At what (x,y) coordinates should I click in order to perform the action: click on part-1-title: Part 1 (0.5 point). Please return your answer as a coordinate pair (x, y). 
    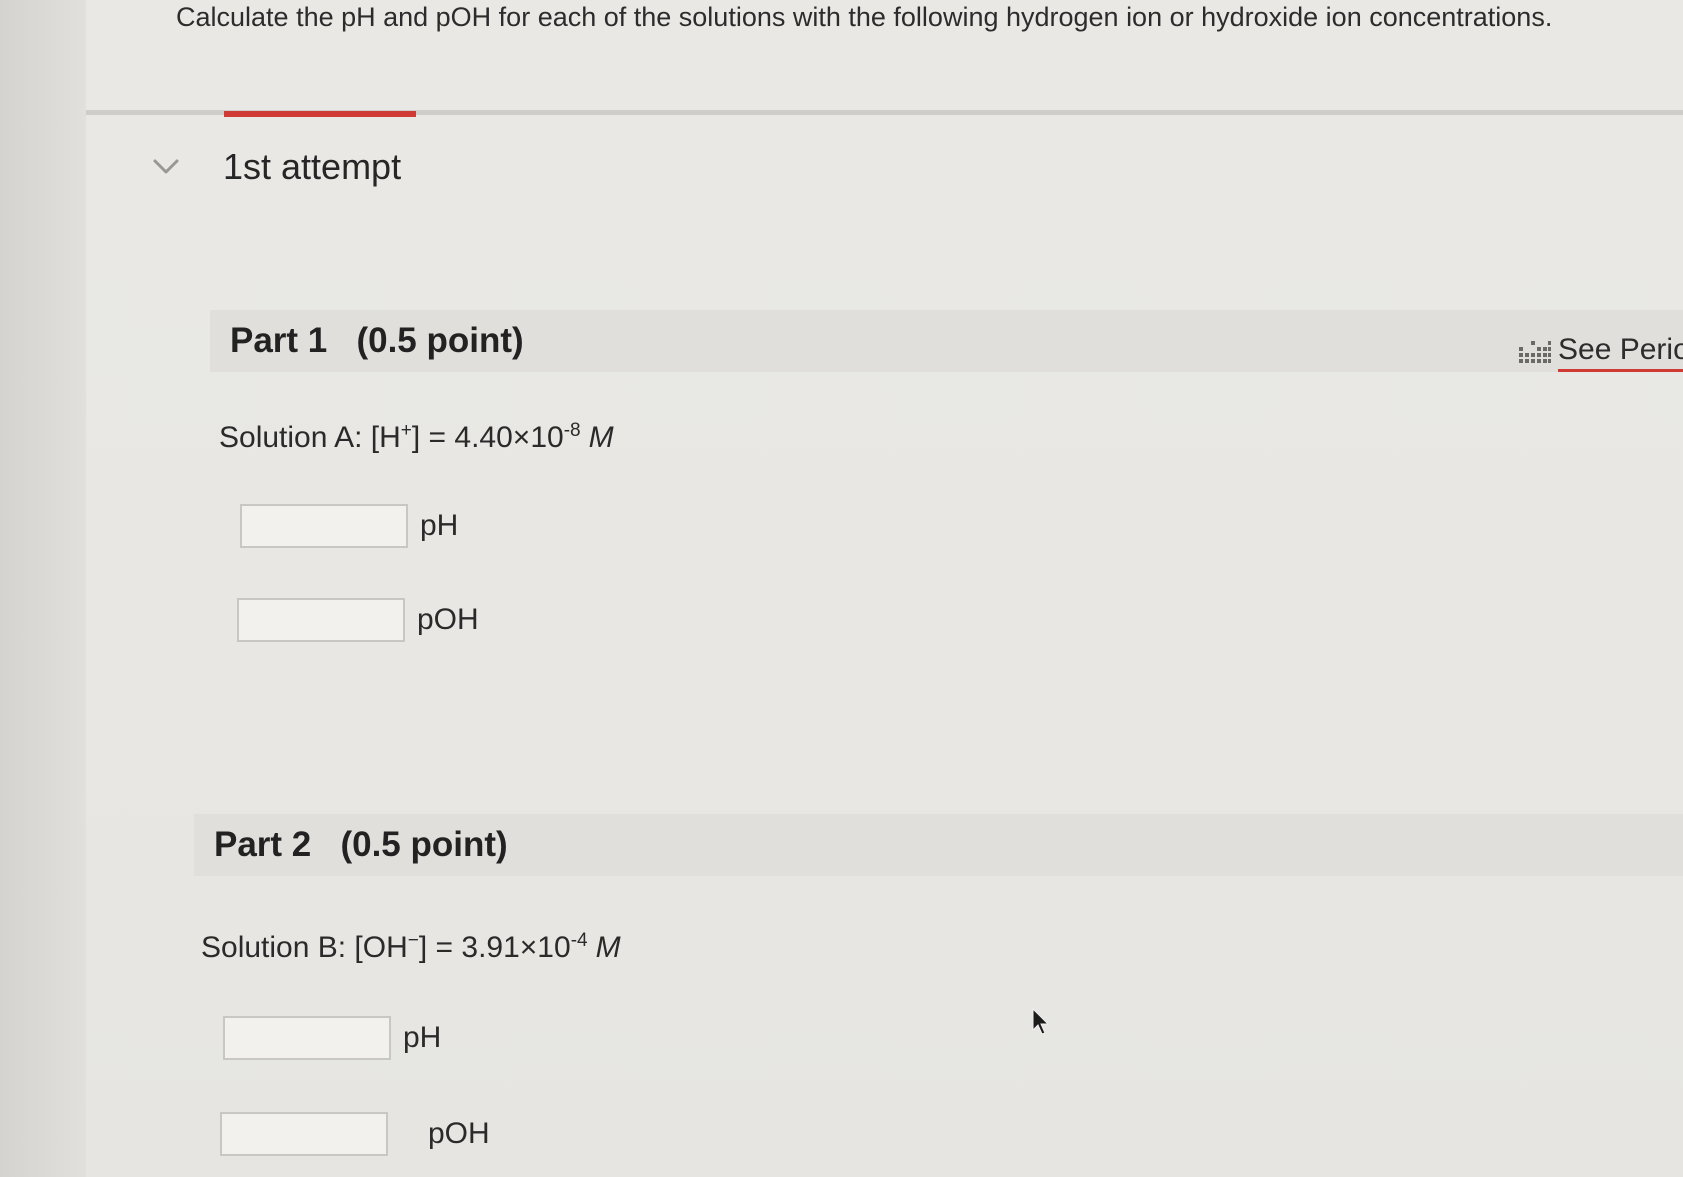
    Looking at the image, I should click on (377, 340).